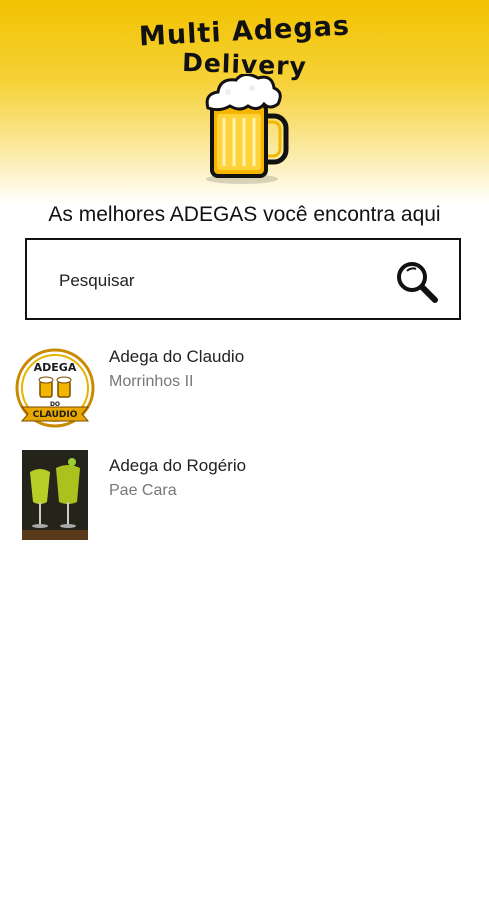 This screenshot has height=900, width=489. Describe the element at coordinates (417, 282) in the screenshot. I see `search-icon` at that location.